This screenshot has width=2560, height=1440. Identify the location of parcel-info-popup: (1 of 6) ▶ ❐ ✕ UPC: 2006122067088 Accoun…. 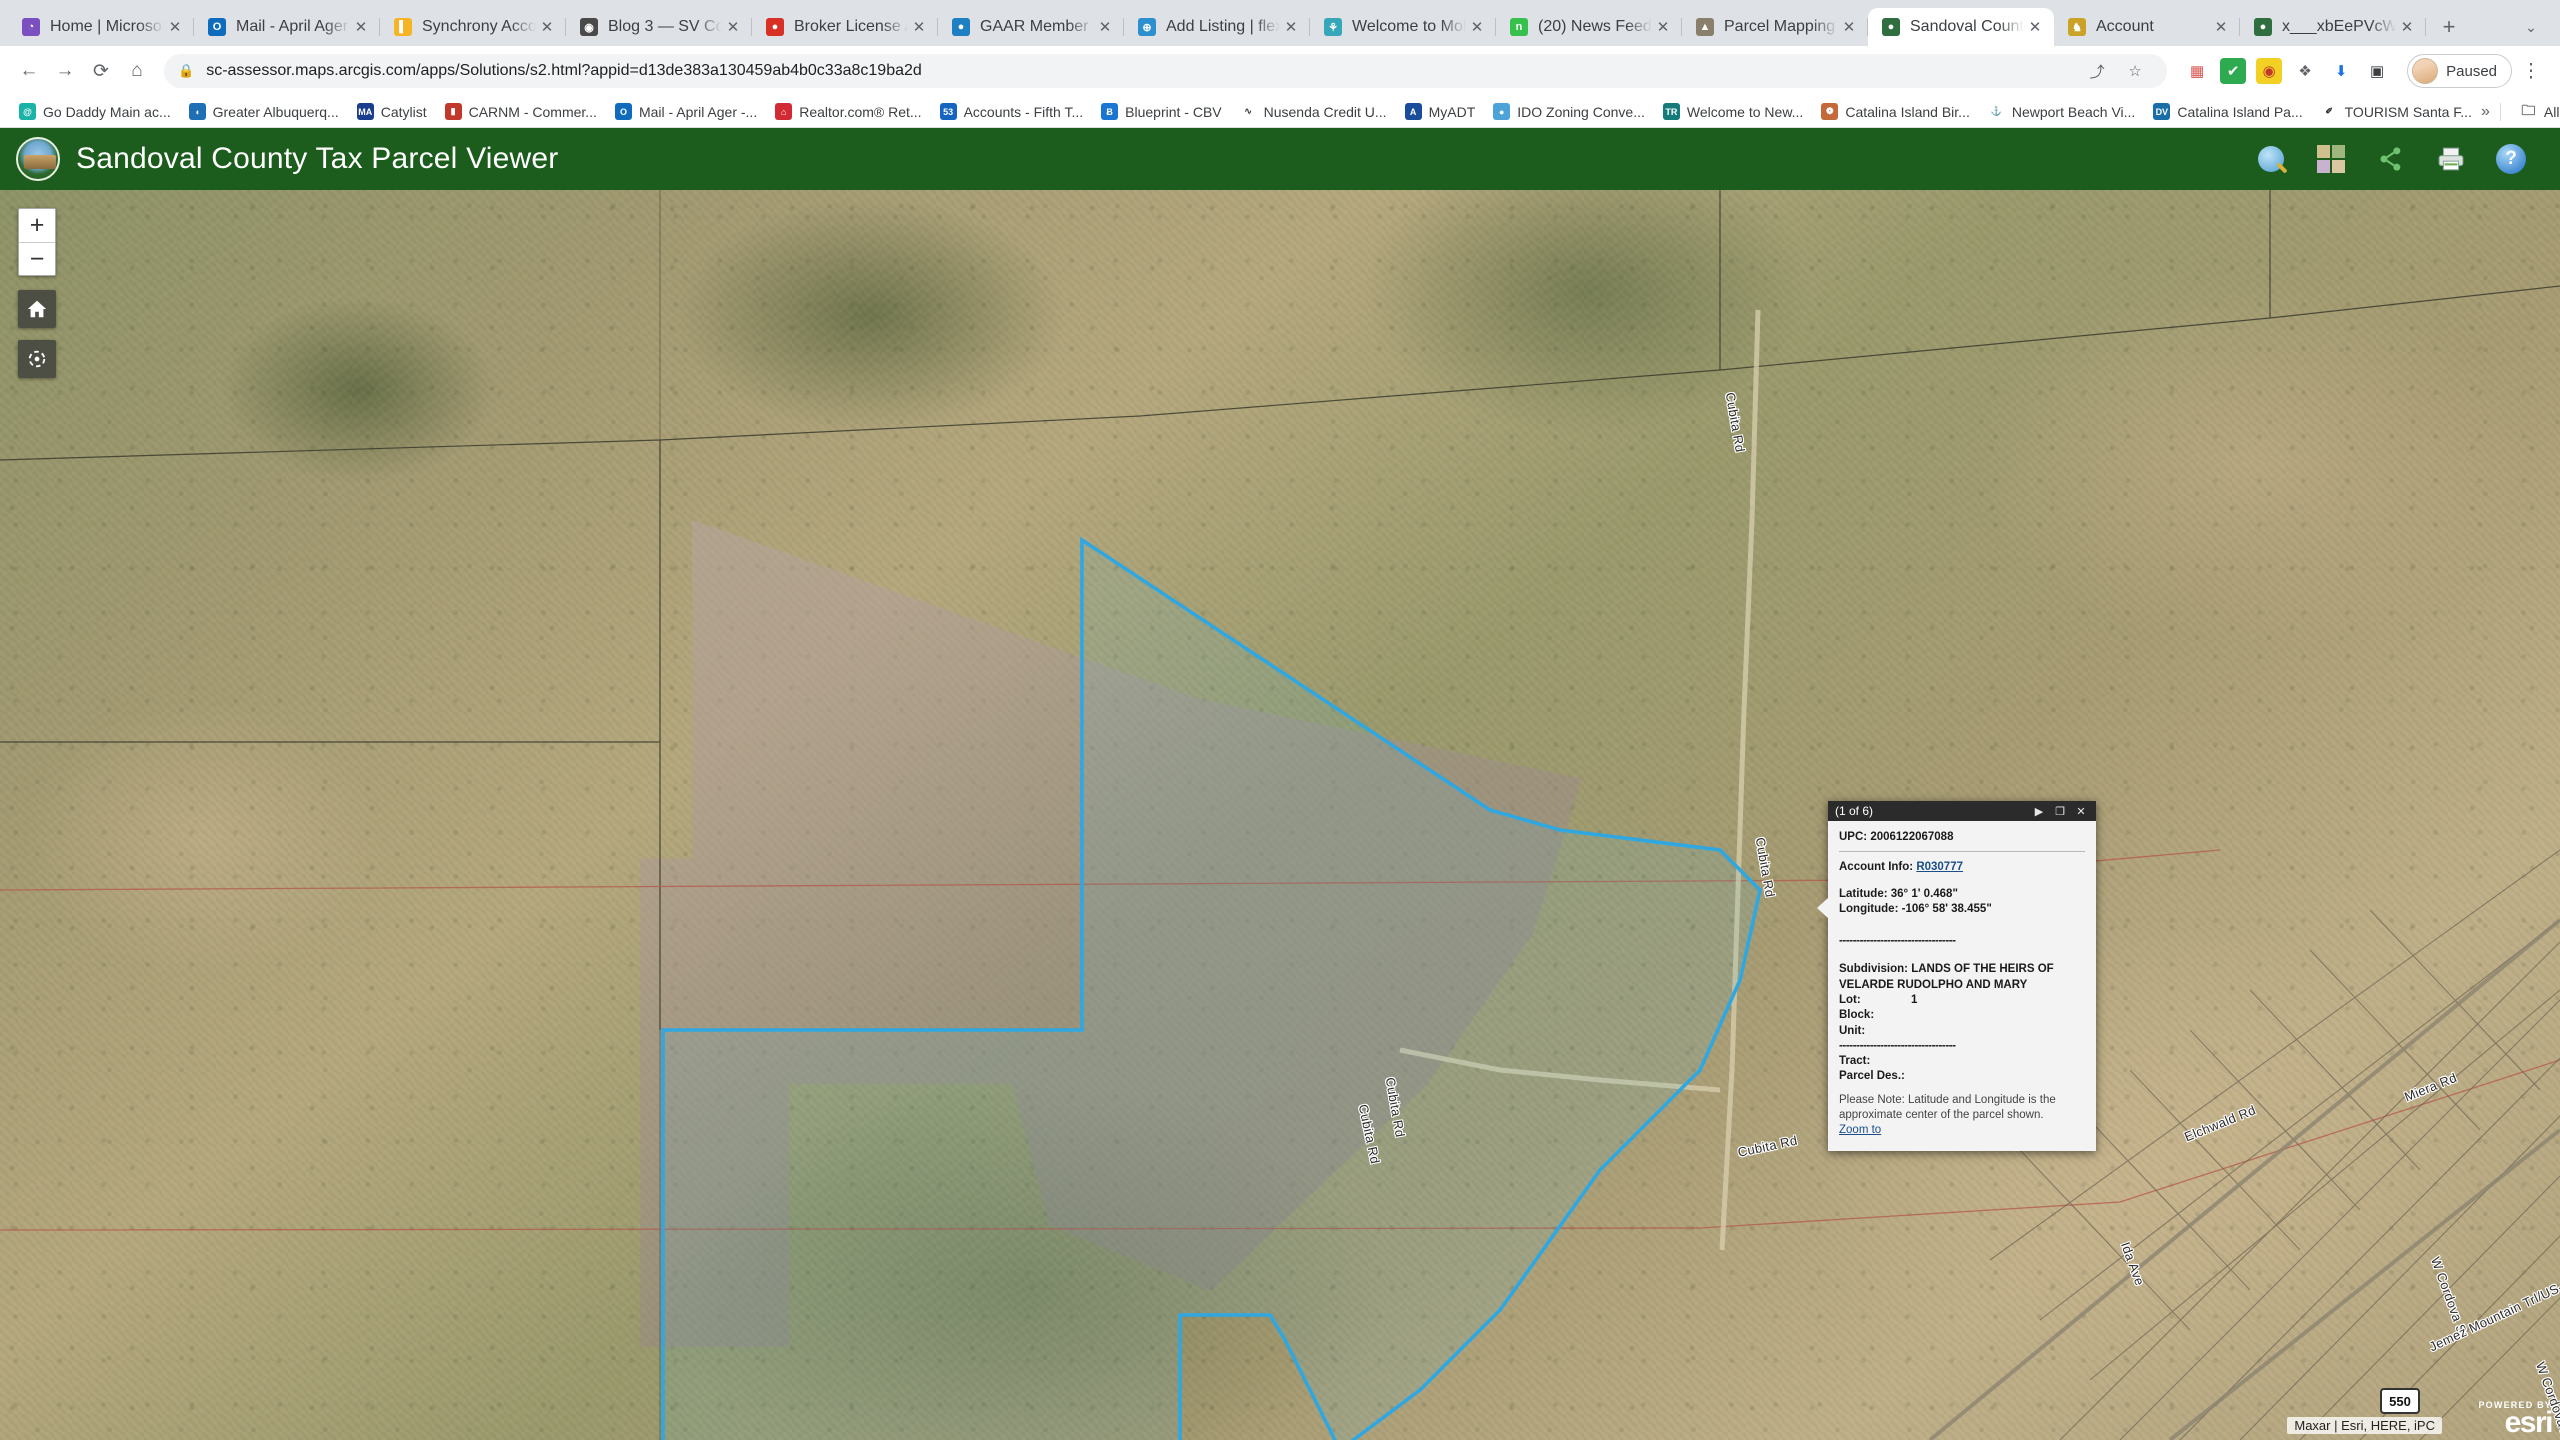
(1956, 976).